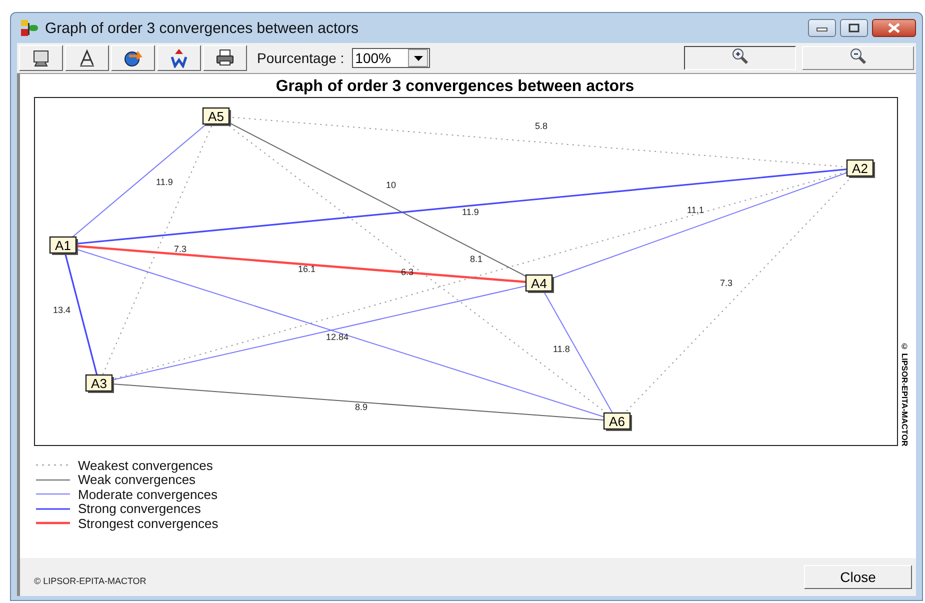 This screenshot has width=925, height=603. Describe the element at coordinates (145, 465) in the screenshot. I see `legend-label: Weakest convergences` at that location.